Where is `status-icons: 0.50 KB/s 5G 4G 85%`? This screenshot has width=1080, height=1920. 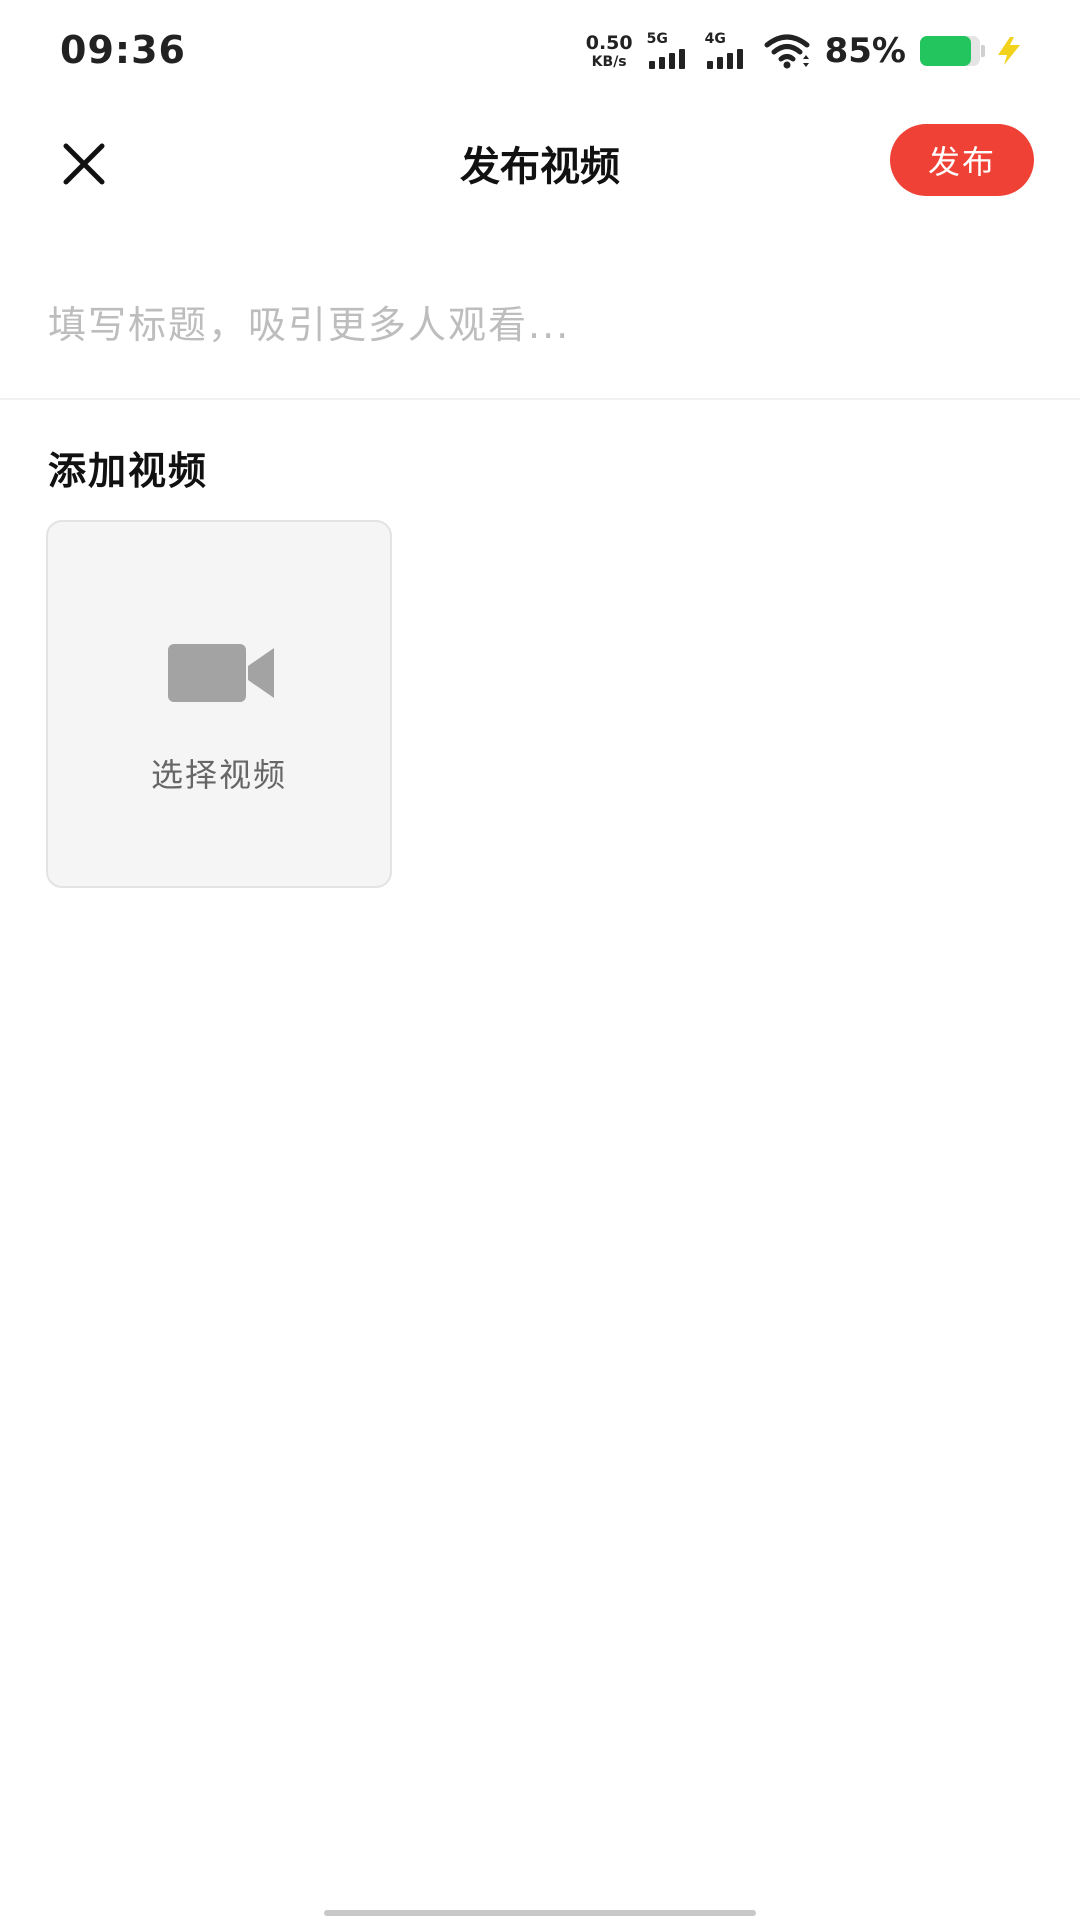
status-icons: 0.50 KB/s 5G 4G 85% is located at coordinates (805, 51).